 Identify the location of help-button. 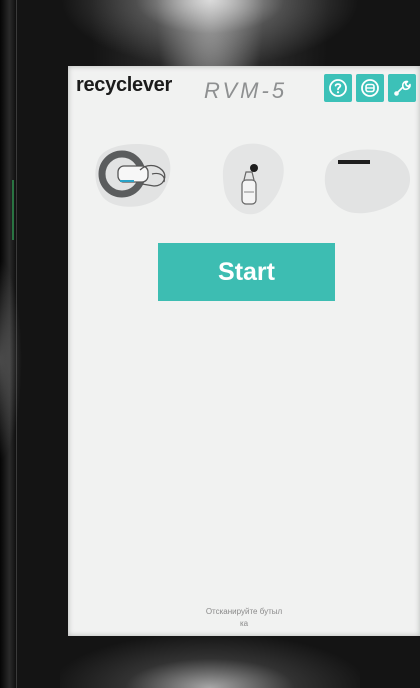
(338, 88).